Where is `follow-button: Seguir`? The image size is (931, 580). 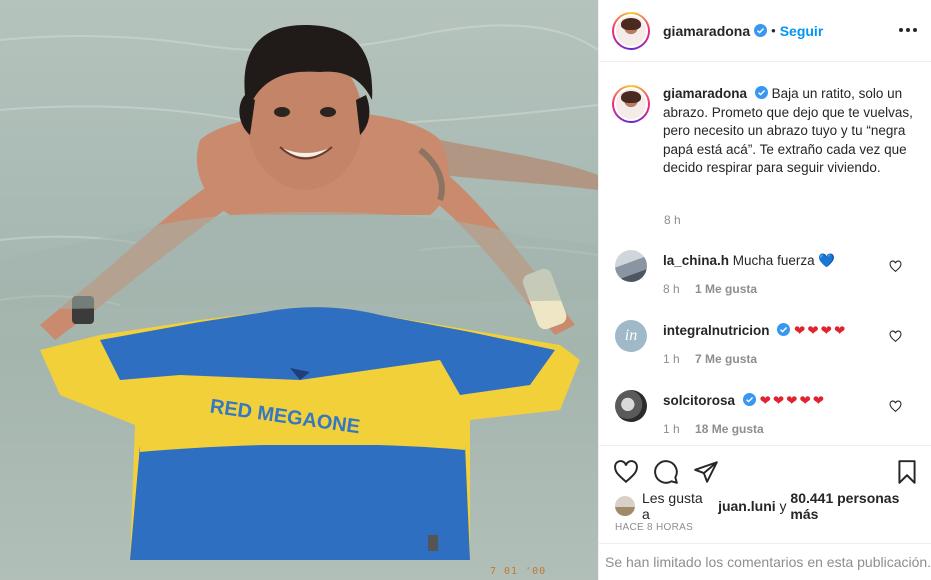 follow-button: Seguir is located at coordinates (802, 31).